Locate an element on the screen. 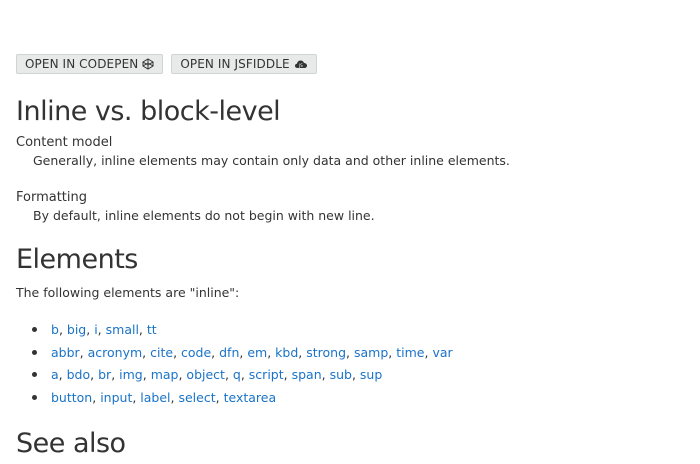 The image size is (700, 464). term-formatting: Formatting is located at coordinates (52, 197).